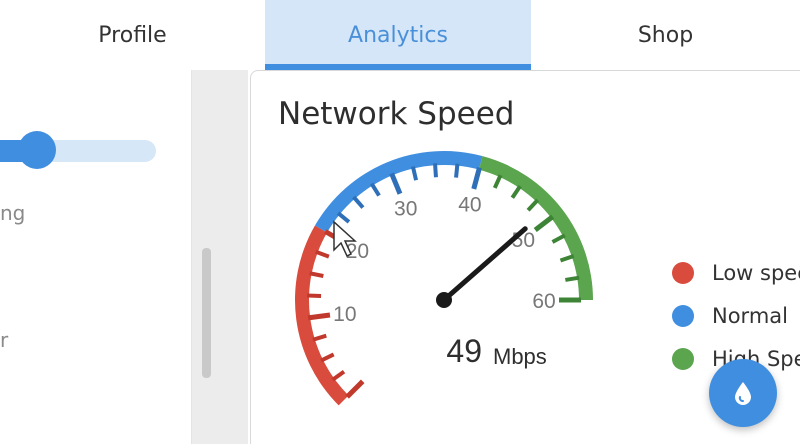  What do you see at coordinates (484, 264) in the screenshot?
I see `gauge-needle` at bounding box center [484, 264].